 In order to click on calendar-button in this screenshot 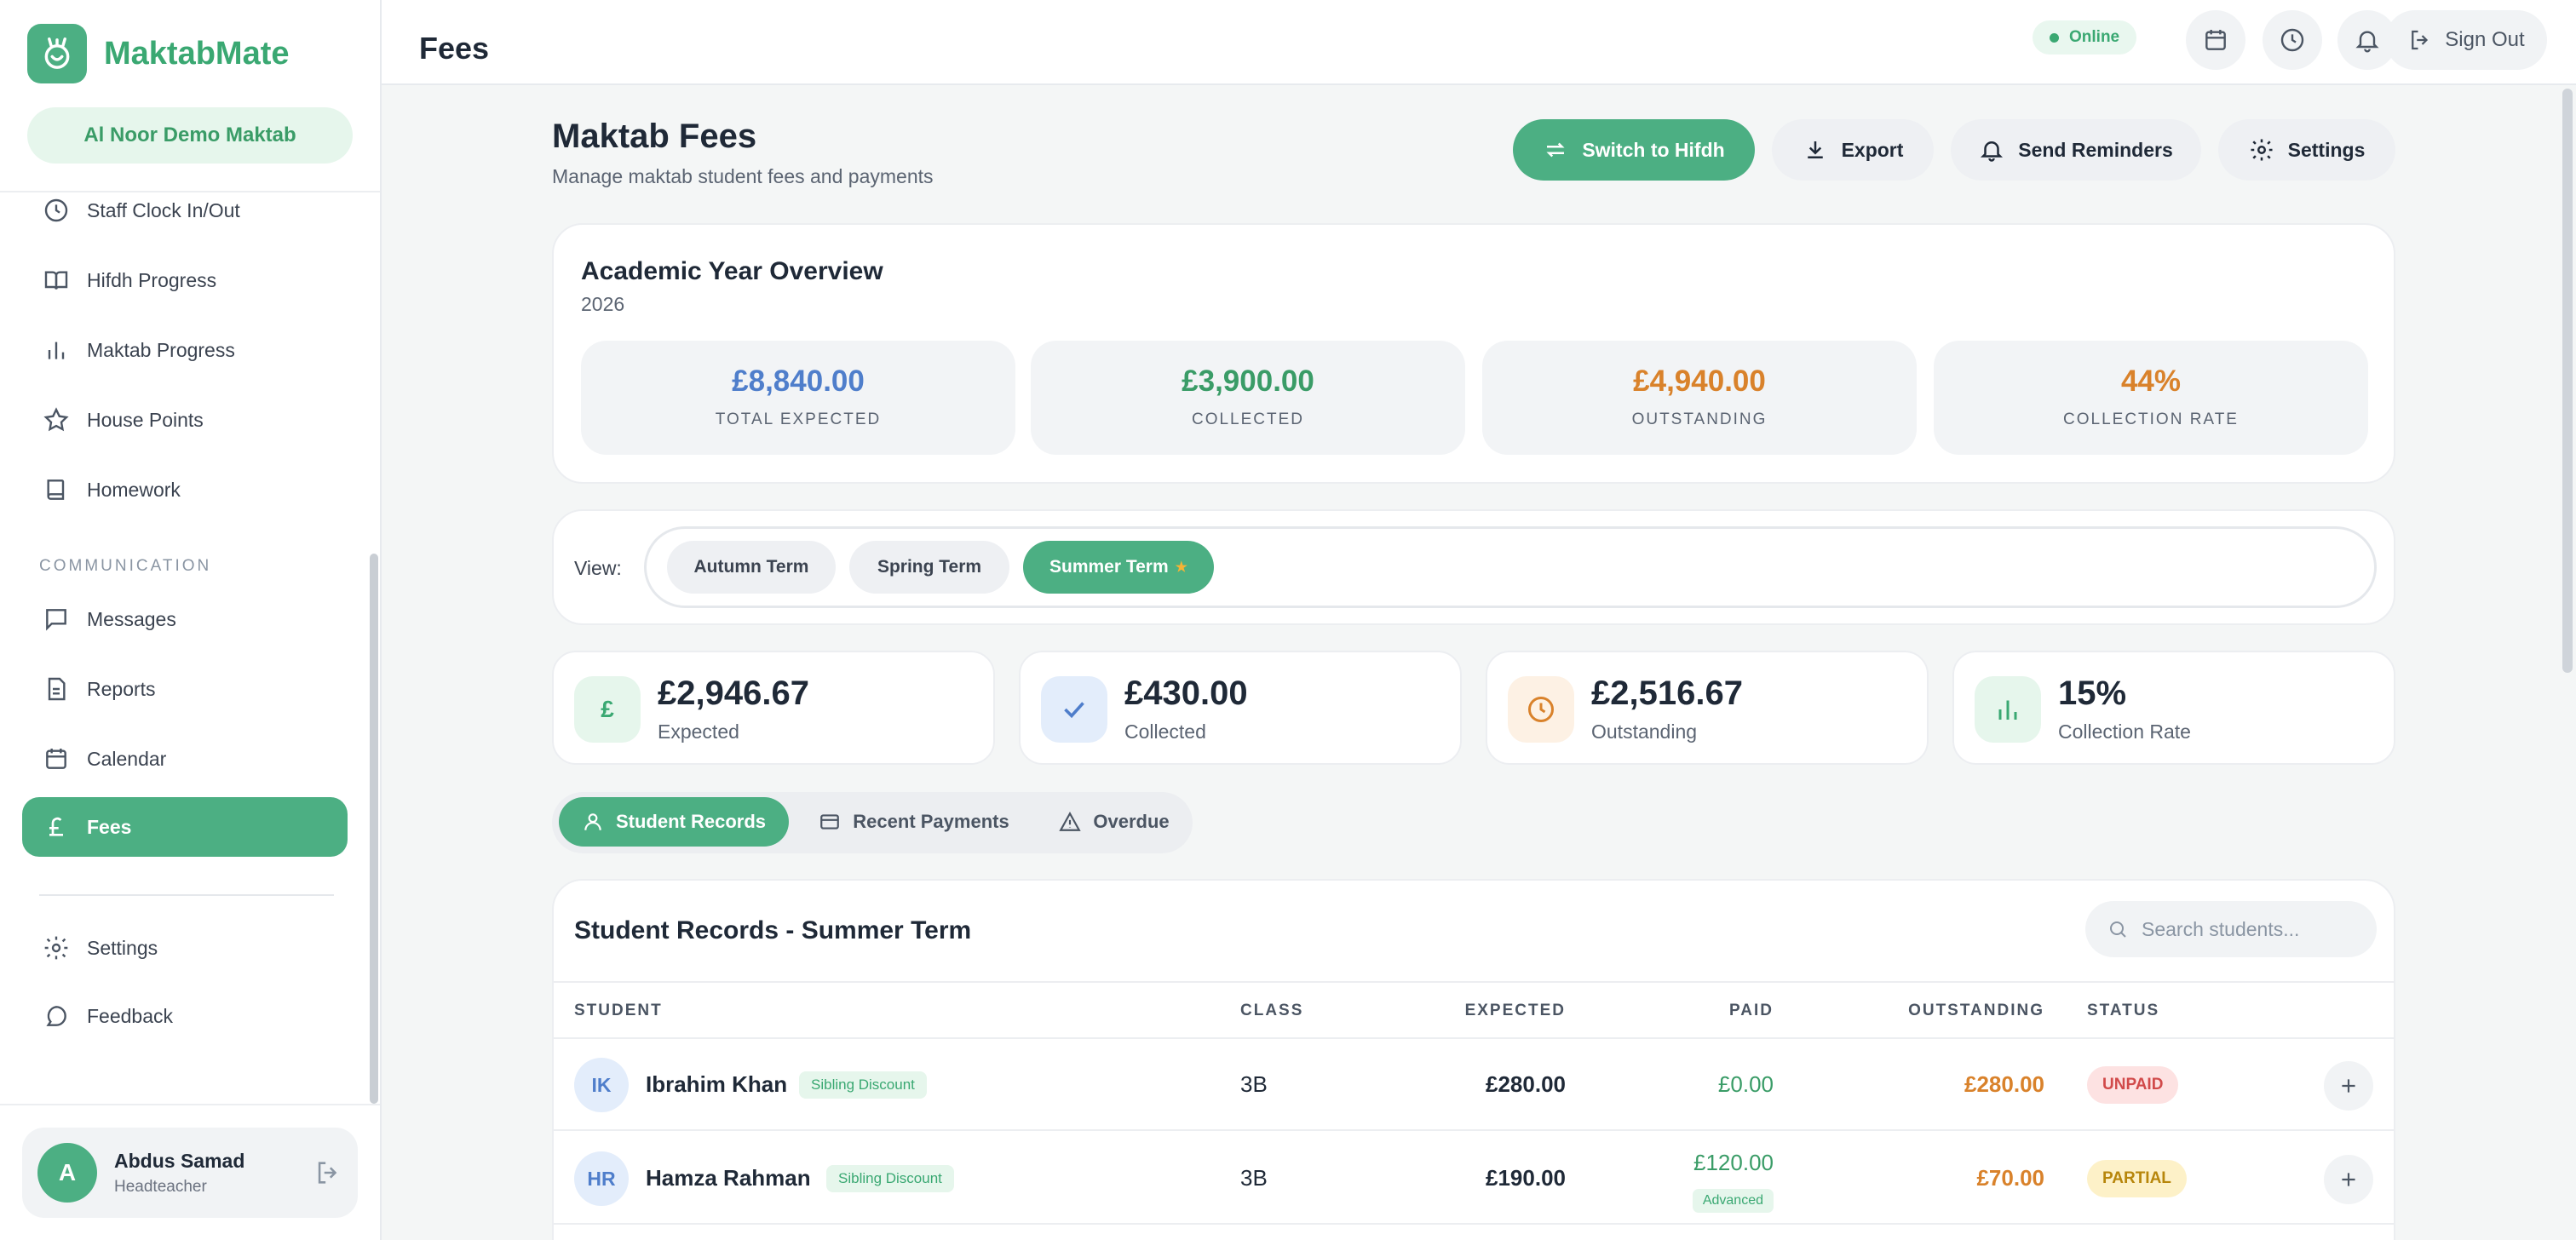, I will do `click(2215, 40)`.